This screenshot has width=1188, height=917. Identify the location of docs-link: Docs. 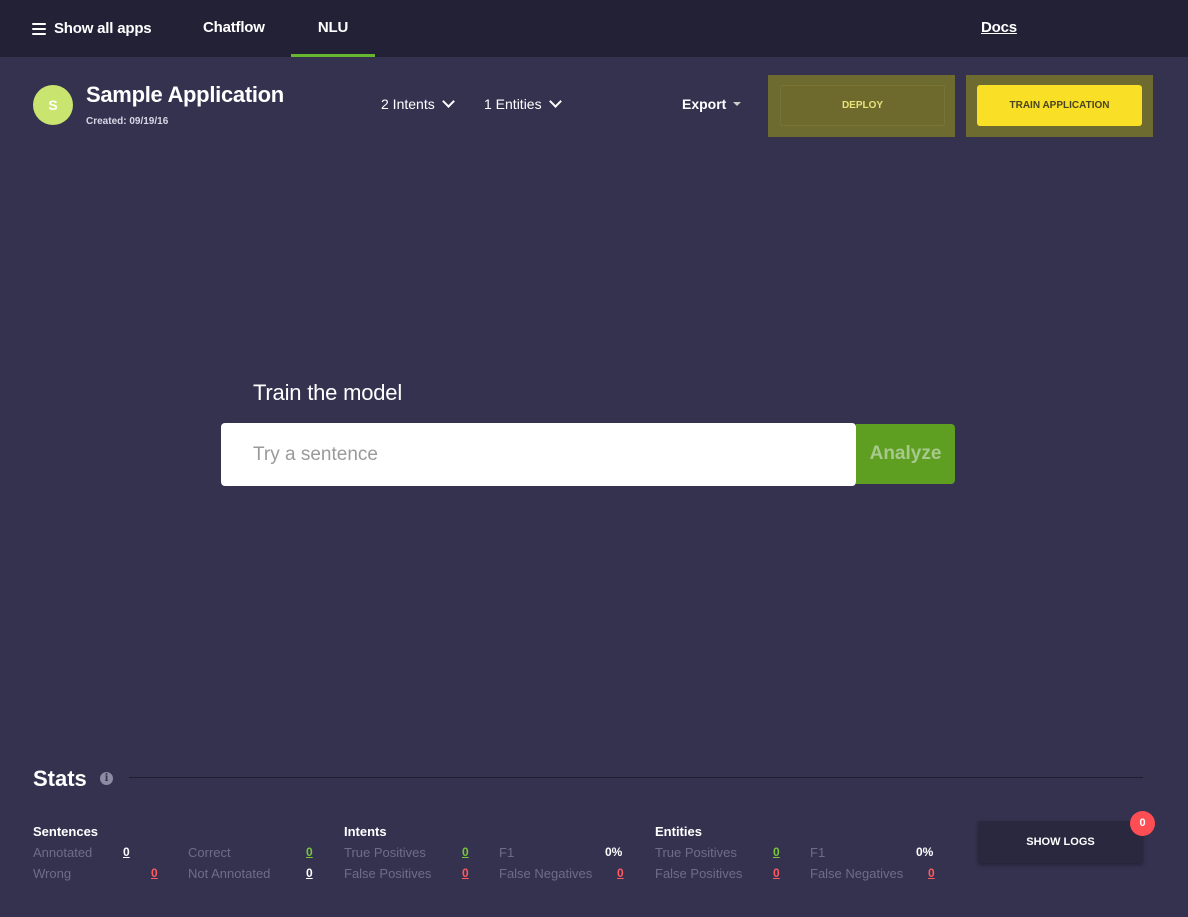
(999, 28).